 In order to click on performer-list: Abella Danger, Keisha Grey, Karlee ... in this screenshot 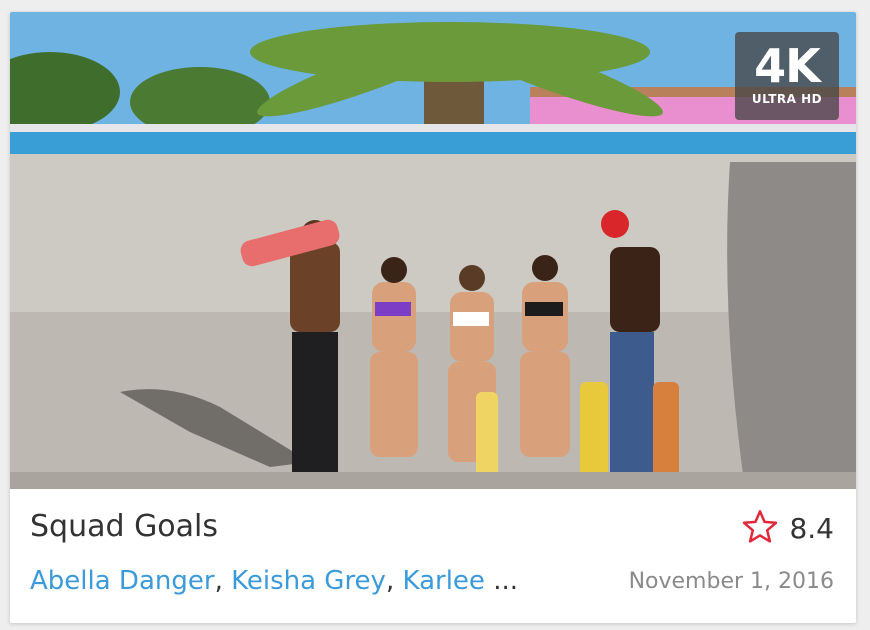, I will do `click(274, 581)`.